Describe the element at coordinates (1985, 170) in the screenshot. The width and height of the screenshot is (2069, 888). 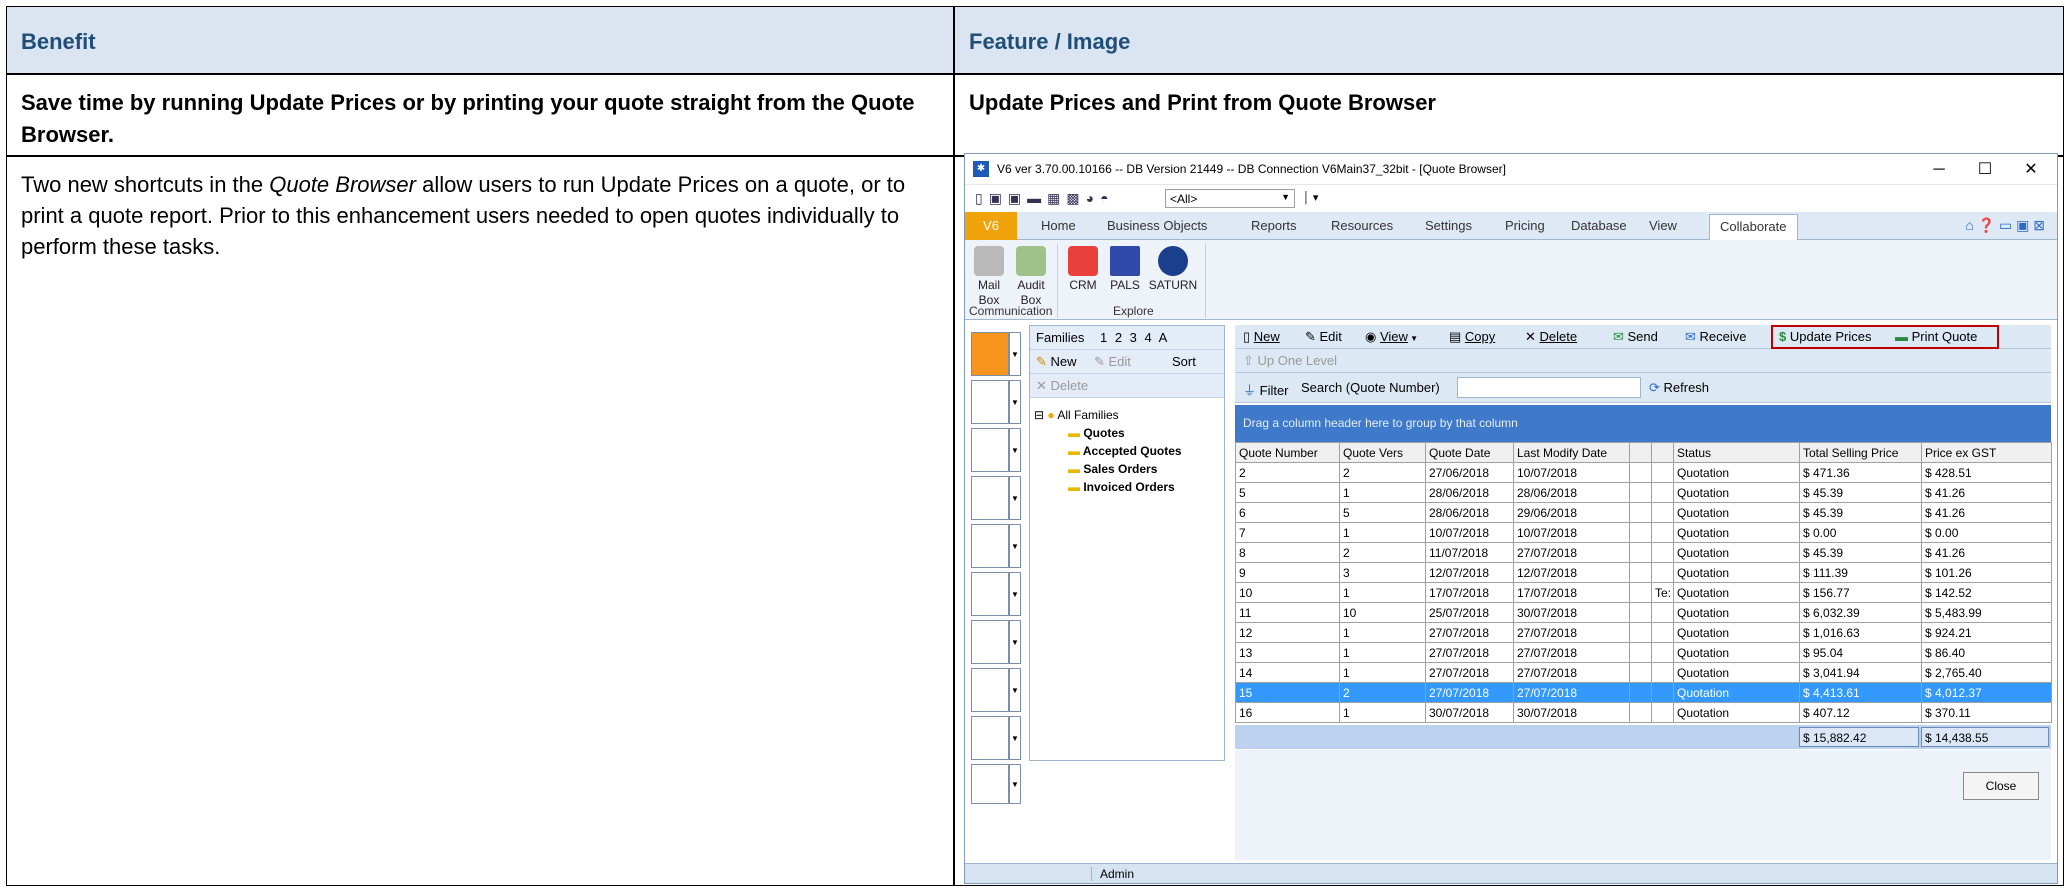
I see `maximize-icon: ☐` at that location.